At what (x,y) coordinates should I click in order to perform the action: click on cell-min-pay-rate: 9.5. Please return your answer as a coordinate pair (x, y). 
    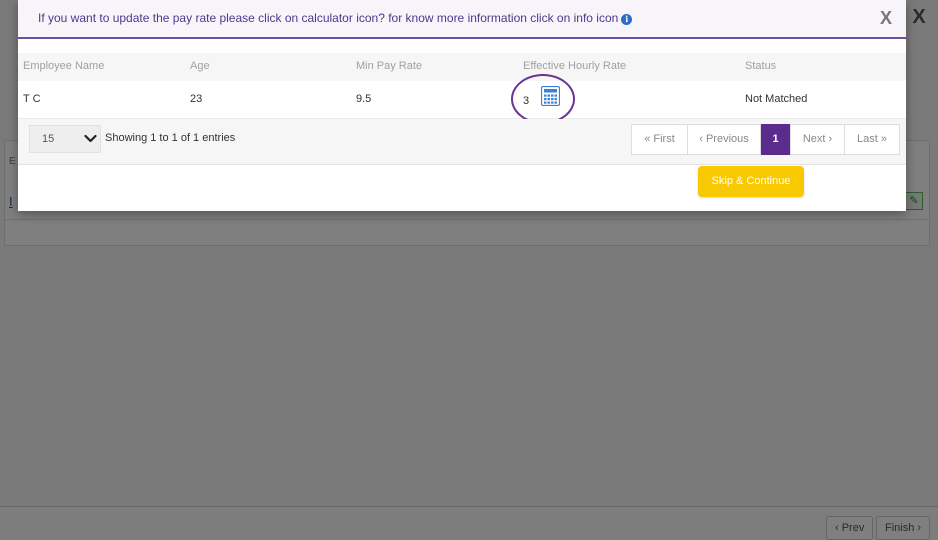
    Looking at the image, I should click on (364, 99).